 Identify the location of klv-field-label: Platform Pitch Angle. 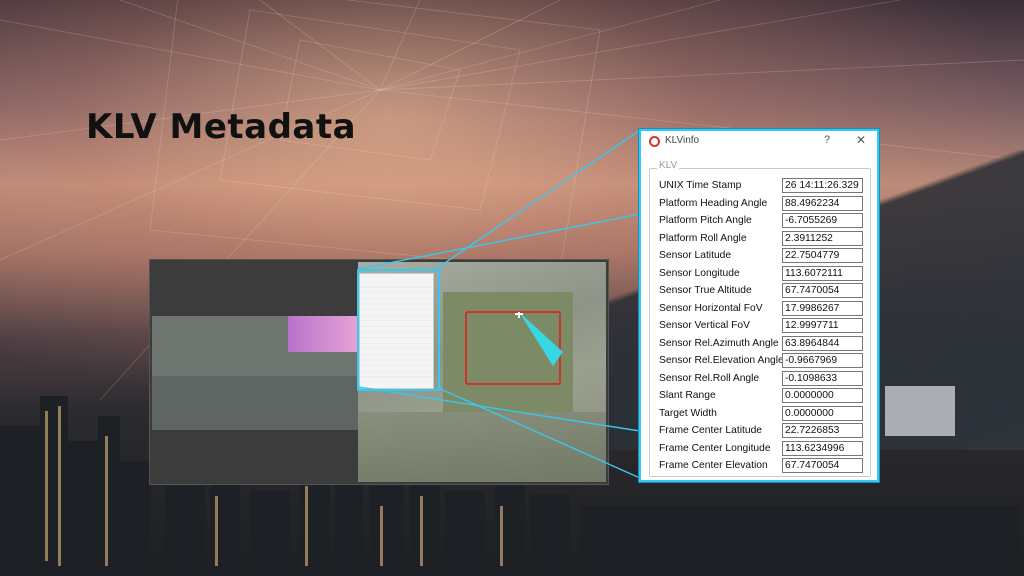
(705, 220).